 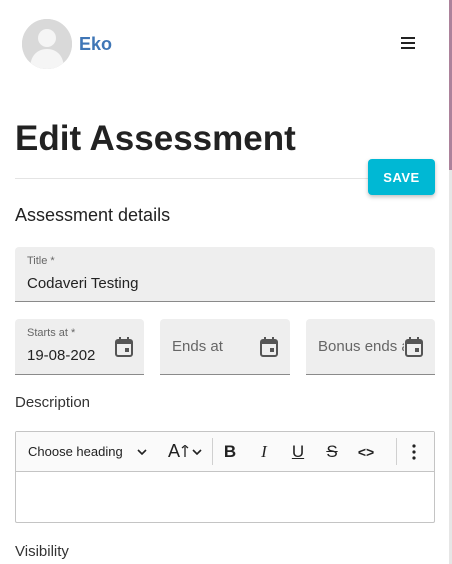 I want to click on heading-dropdown-label: Choose heading, so click(x=75, y=451).